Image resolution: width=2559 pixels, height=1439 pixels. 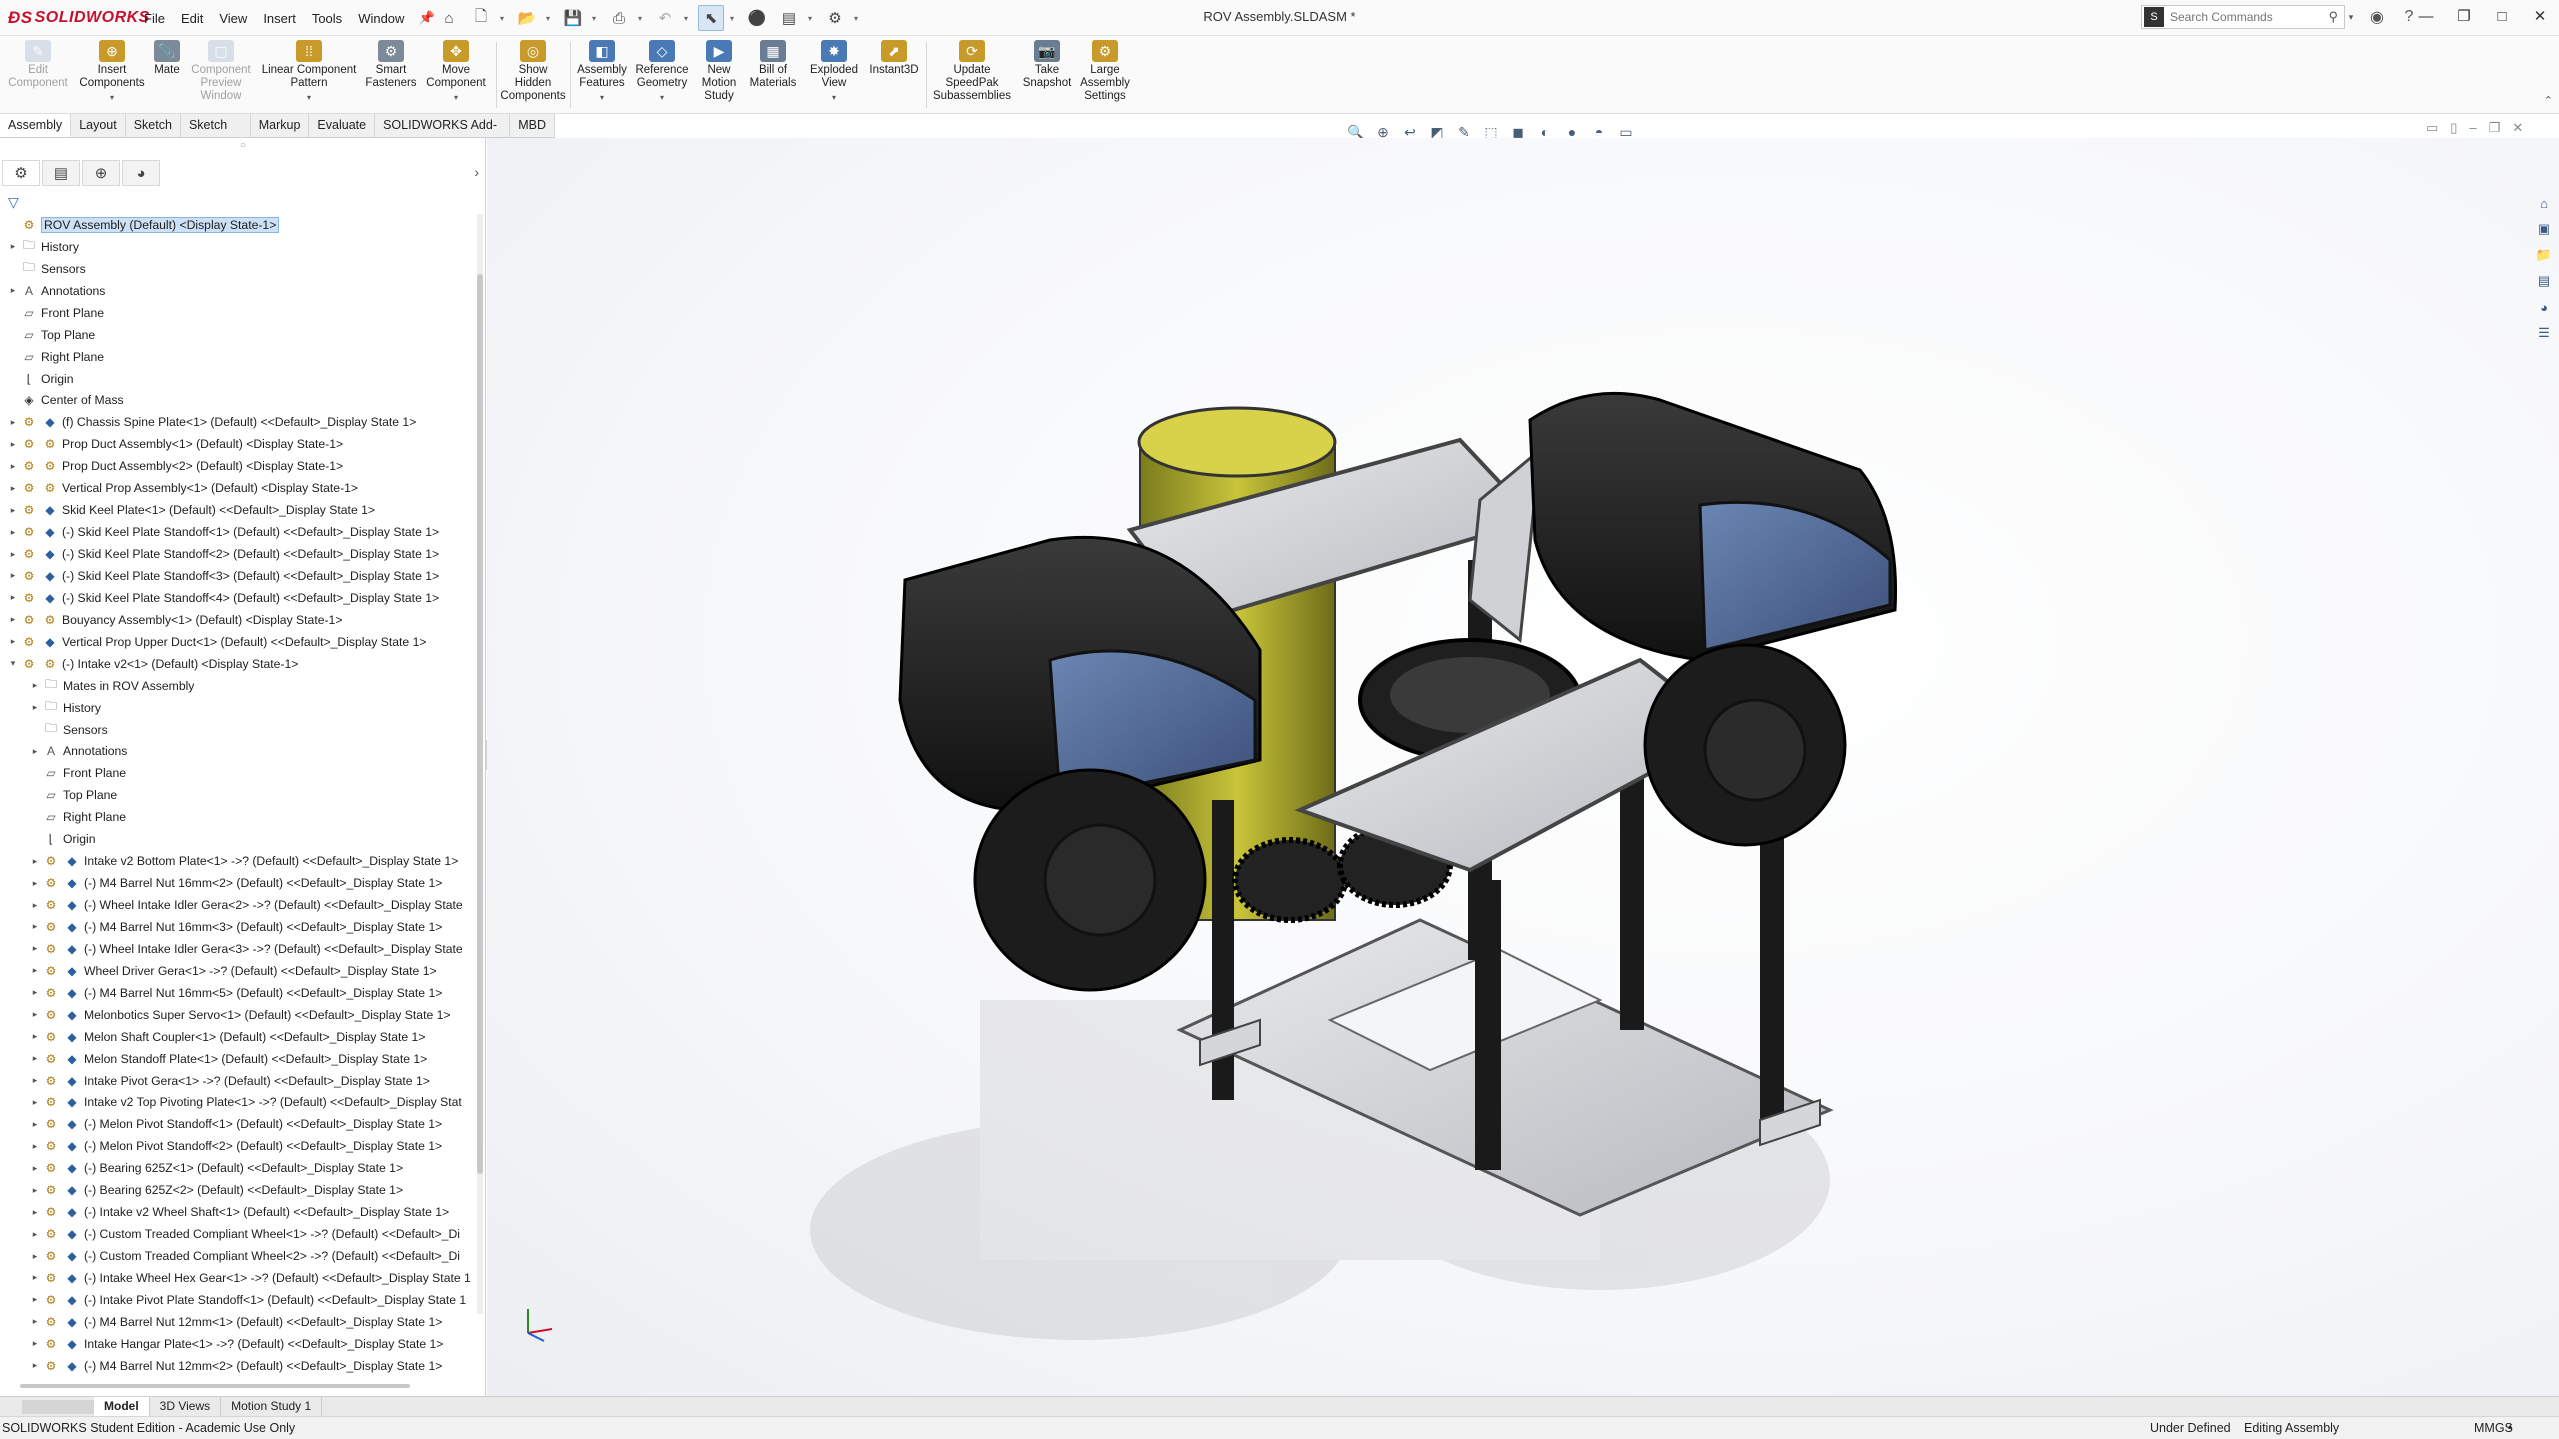 I want to click on tree-row: ▱ Top Plane, so click(x=239, y=335).